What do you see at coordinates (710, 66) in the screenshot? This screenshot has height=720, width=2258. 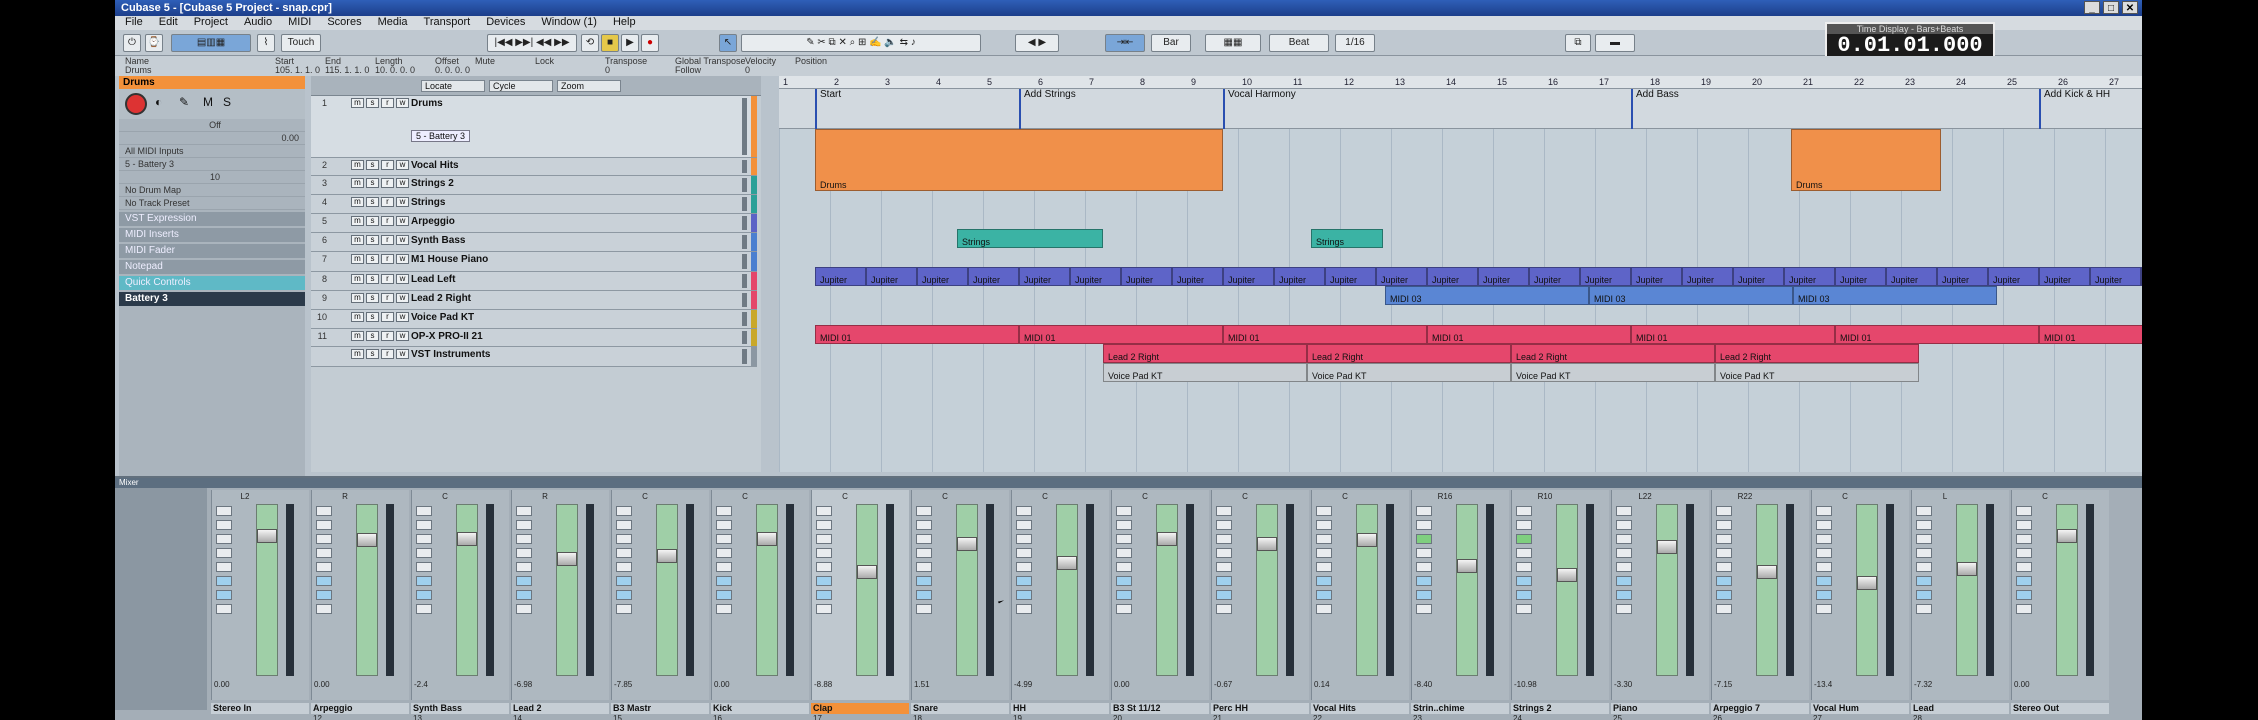 I see `info-field: Global Transpose Follow` at bounding box center [710, 66].